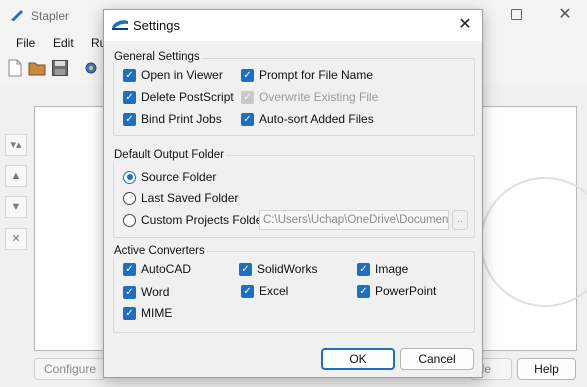  What do you see at coordinates (264, 291) in the screenshot?
I see `converter-excel-option: ✓ Excel` at bounding box center [264, 291].